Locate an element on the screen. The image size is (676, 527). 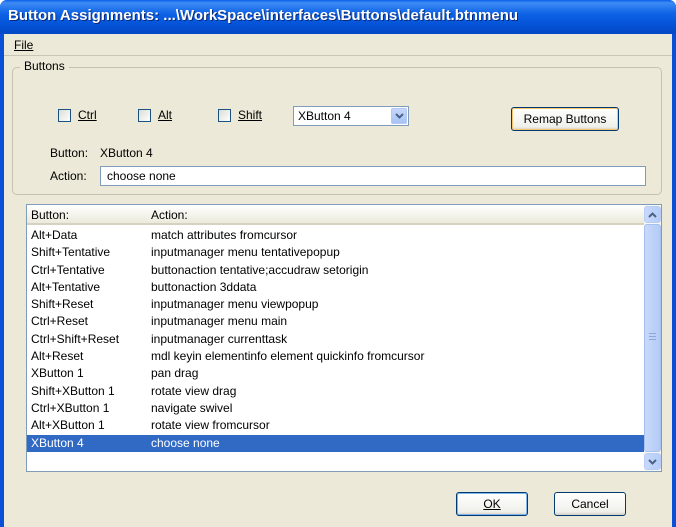
row-action-cell: inputmanager menu viewpopup is located at coordinates (235, 304).